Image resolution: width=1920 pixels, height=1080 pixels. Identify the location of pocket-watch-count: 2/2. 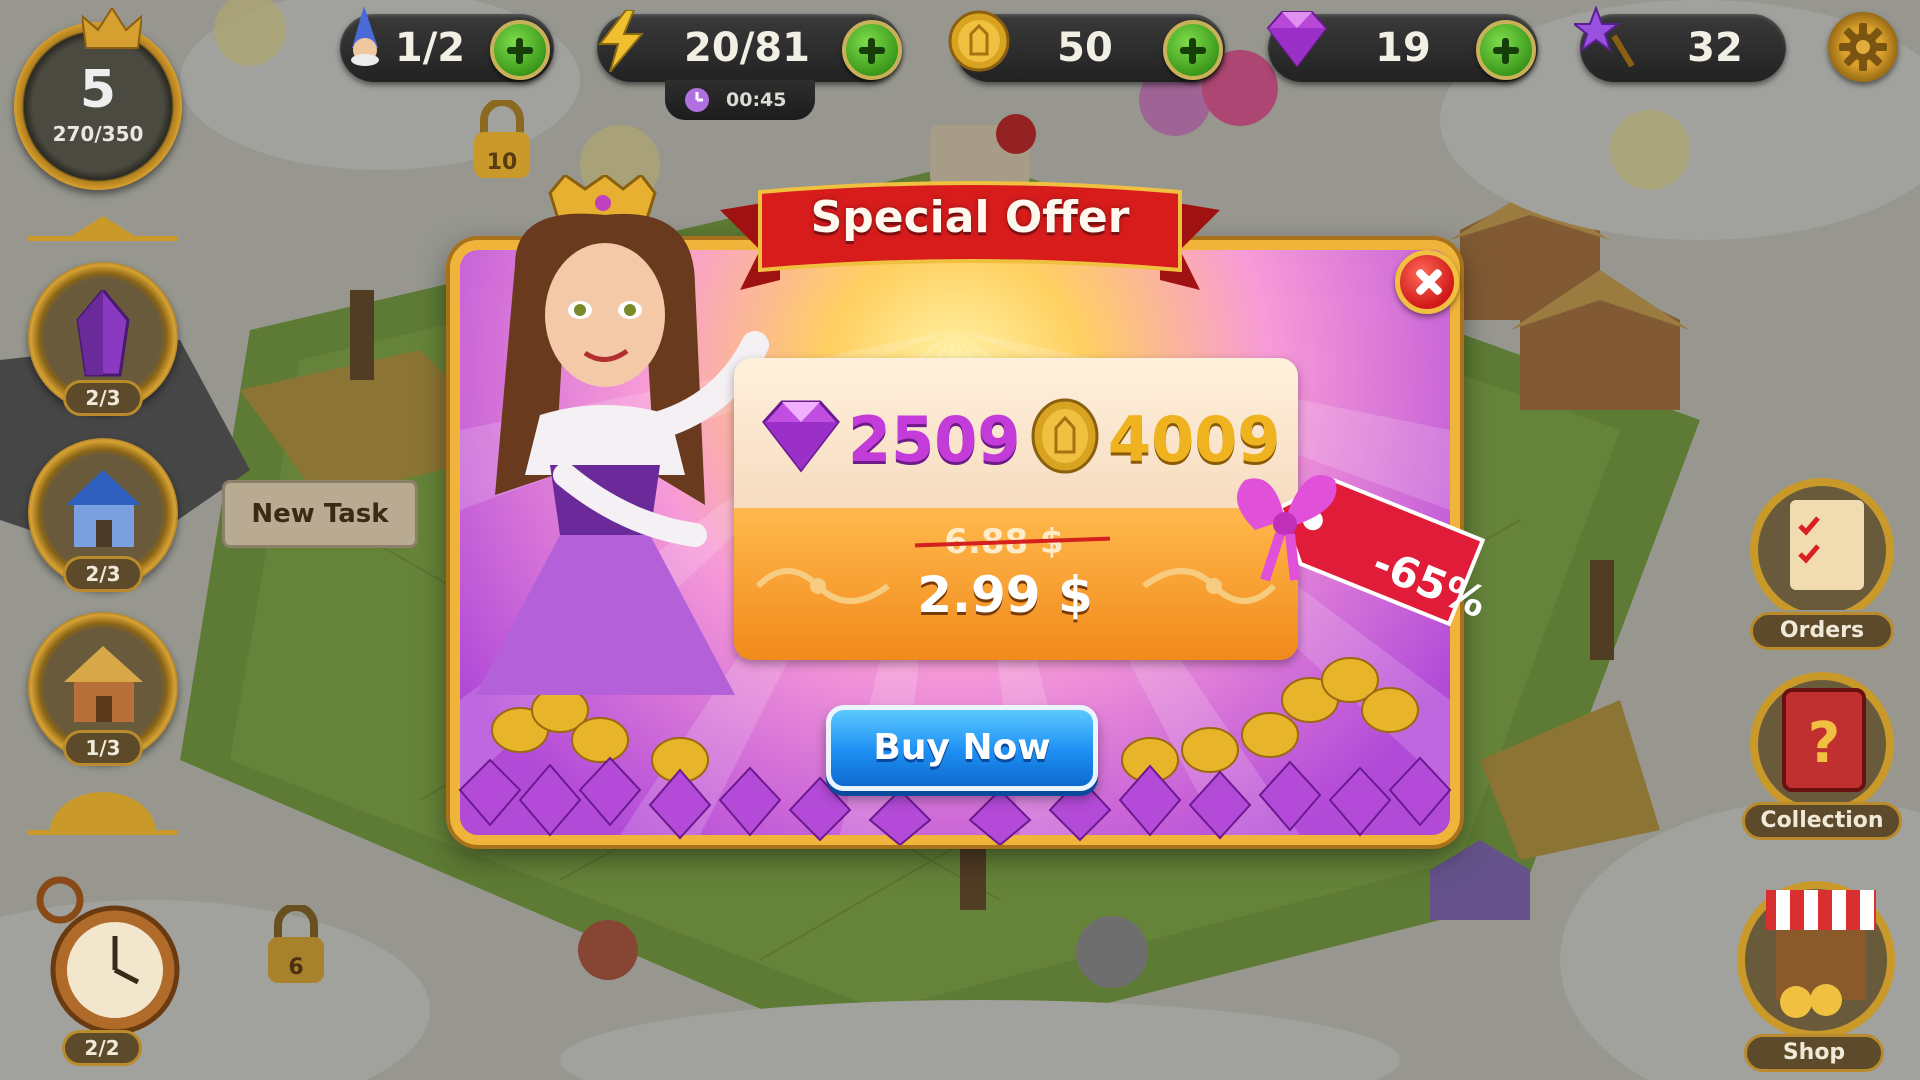
(102, 1048).